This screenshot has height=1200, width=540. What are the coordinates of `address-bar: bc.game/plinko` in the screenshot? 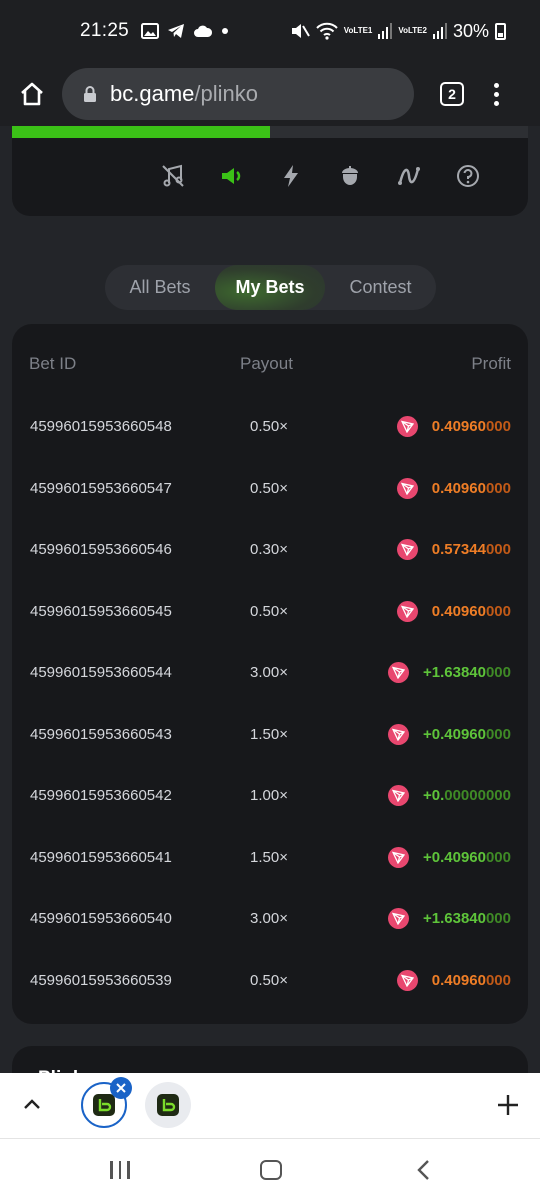 It's located at (238, 94).